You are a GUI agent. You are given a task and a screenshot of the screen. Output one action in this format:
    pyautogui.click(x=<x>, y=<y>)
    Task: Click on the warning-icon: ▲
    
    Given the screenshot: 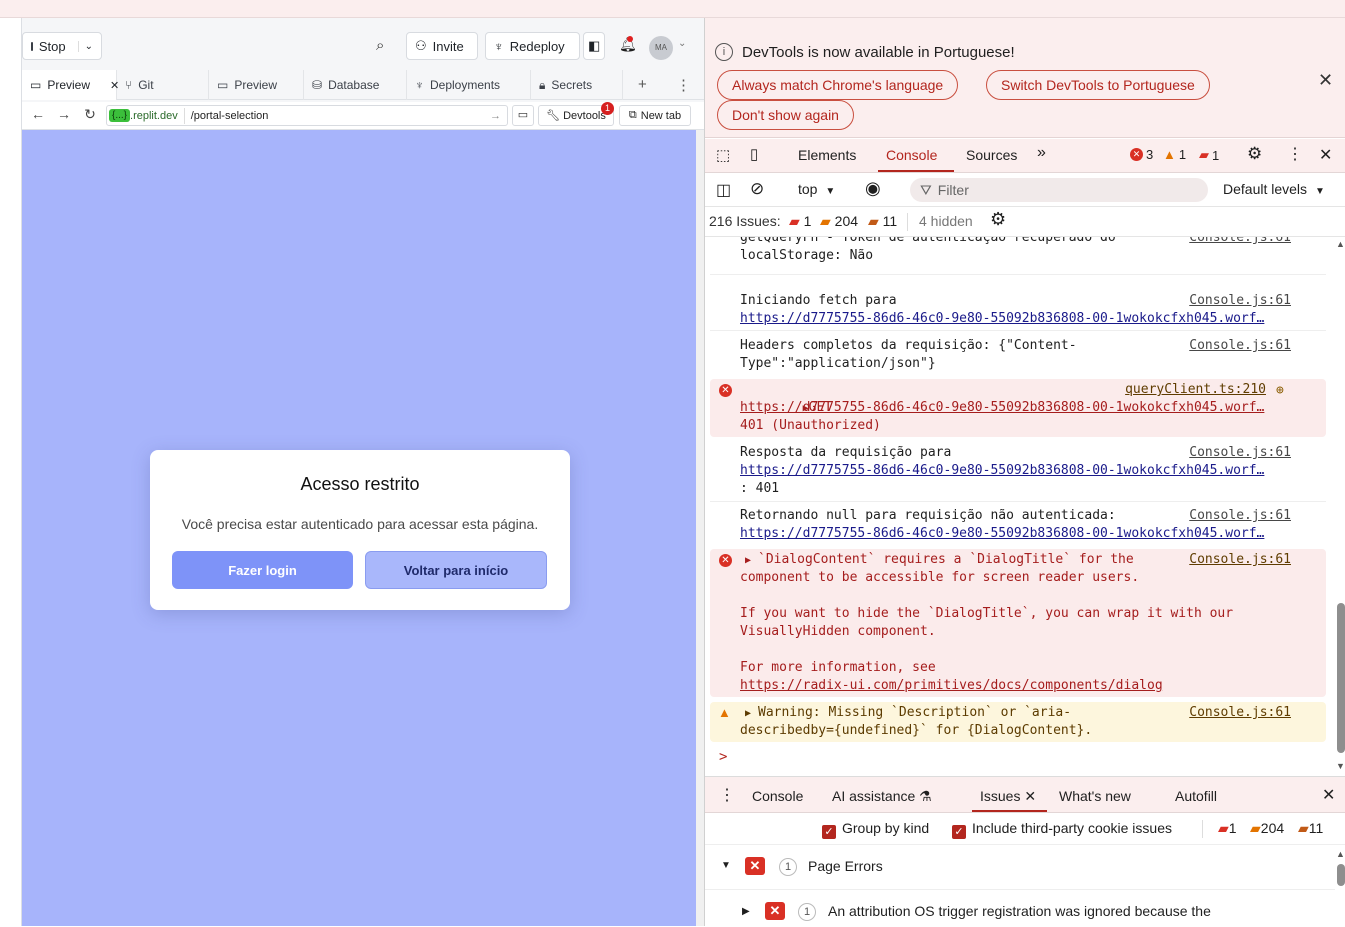 What is the action you would take?
    pyautogui.click(x=724, y=712)
    